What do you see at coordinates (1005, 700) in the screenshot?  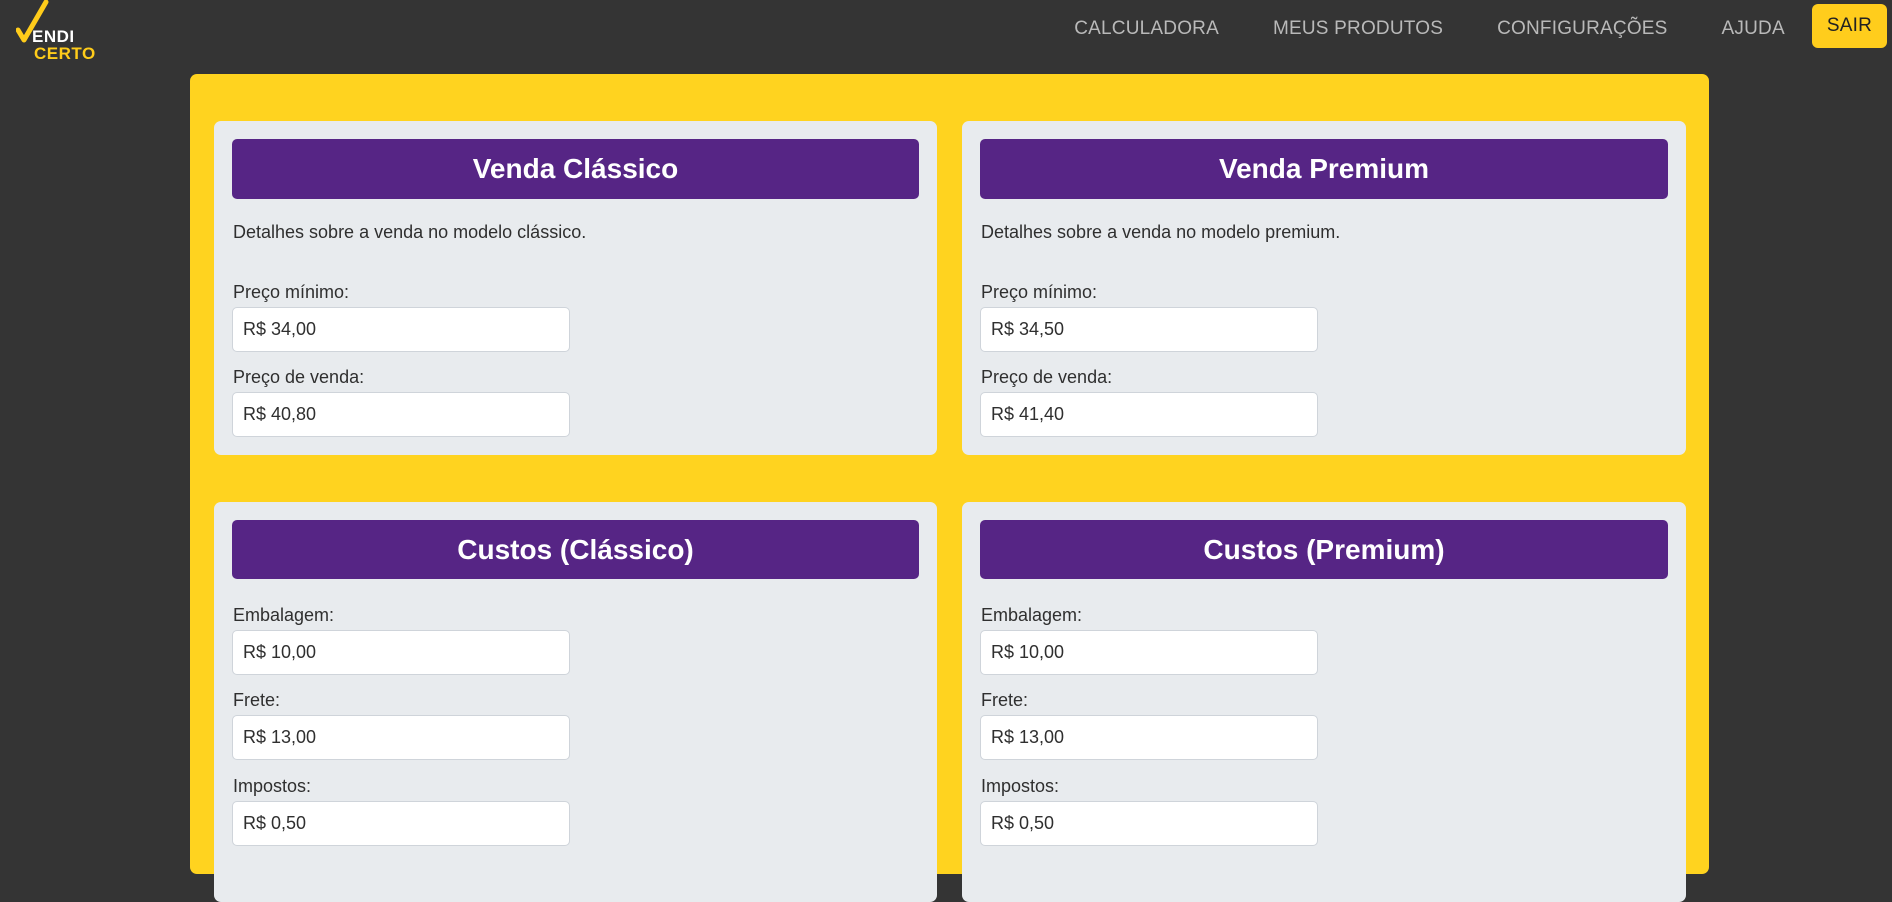 I see `premium-shipping-label: Frete:` at bounding box center [1005, 700].